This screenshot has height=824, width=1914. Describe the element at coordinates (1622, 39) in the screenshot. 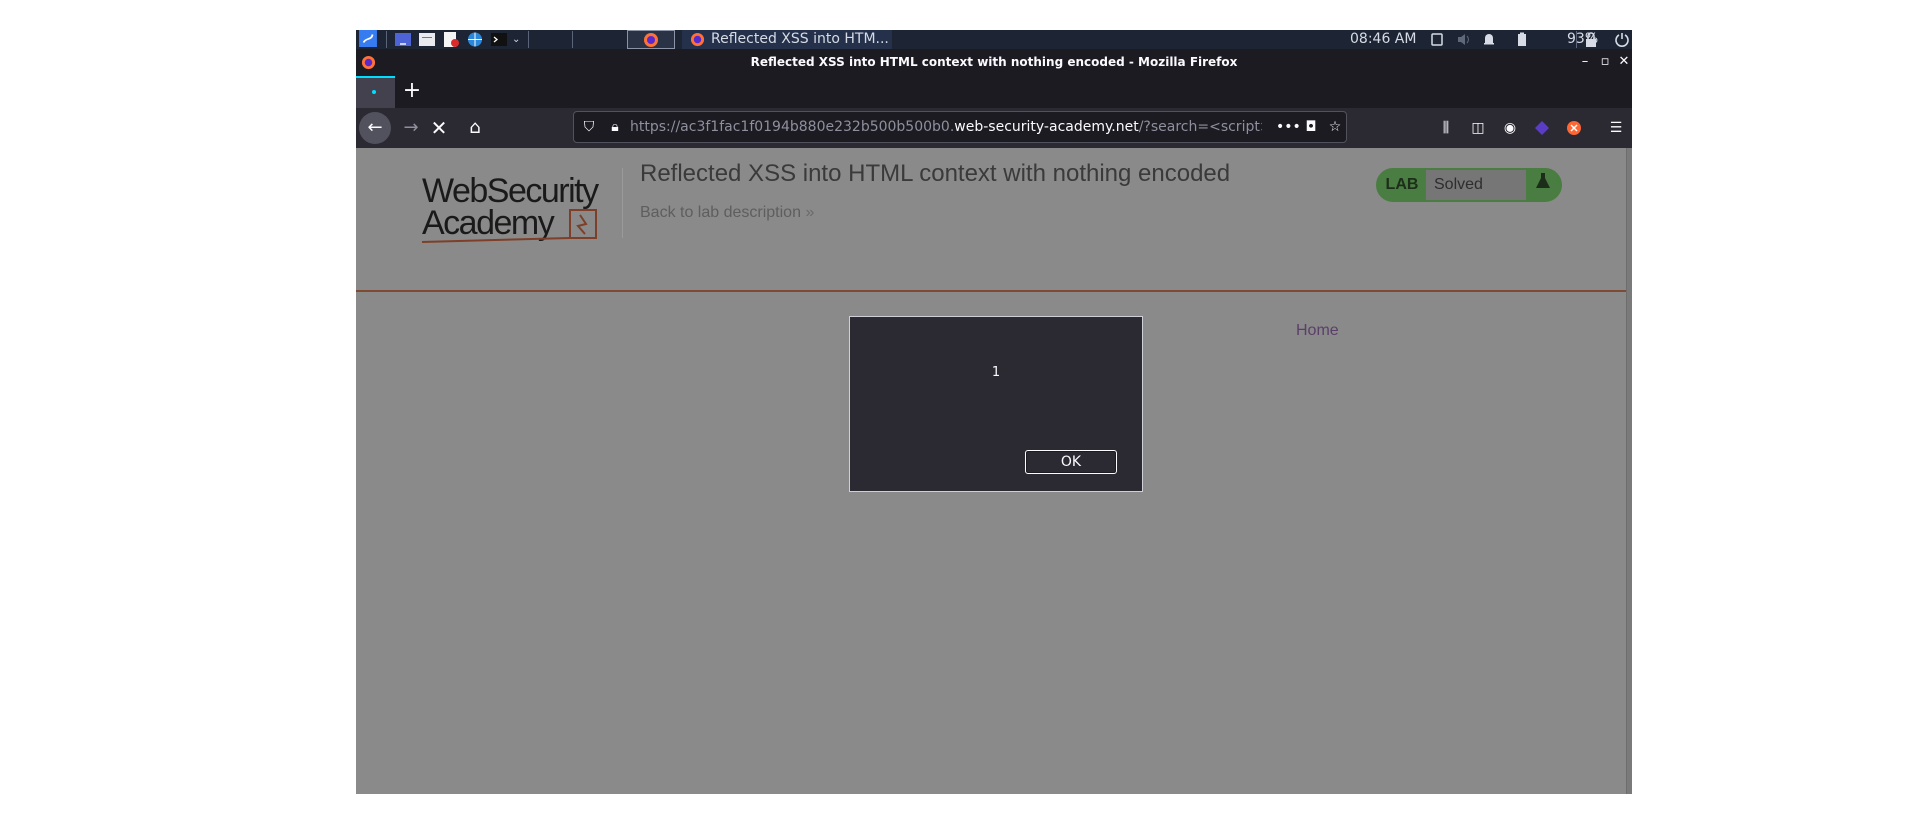

I see `power-icon` at that location.